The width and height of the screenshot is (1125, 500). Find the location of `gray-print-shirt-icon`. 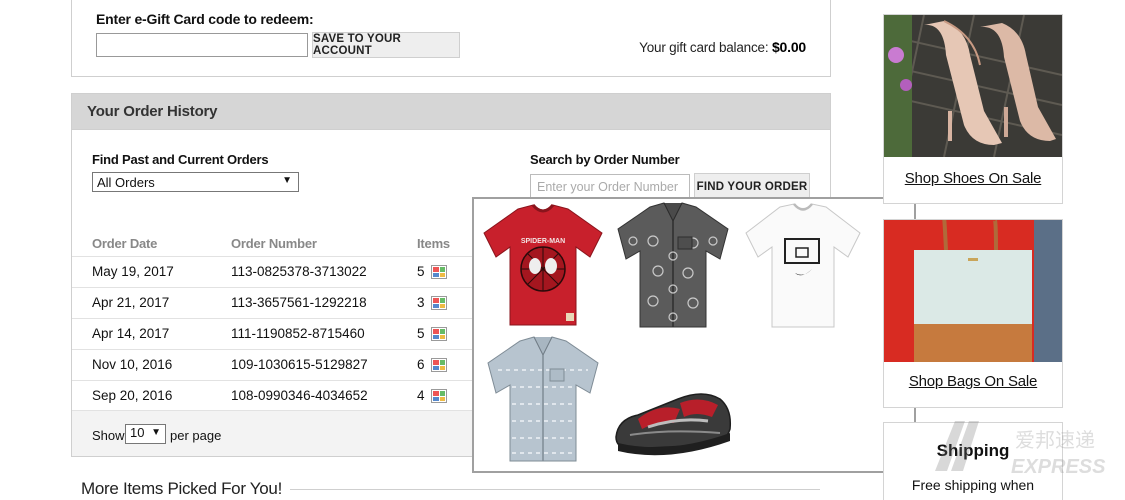

gray-print-shirt-icon is located at coordinates (673, 266).